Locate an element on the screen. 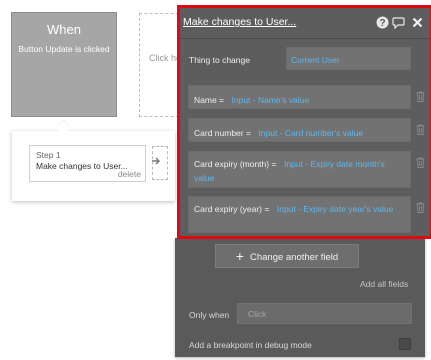  step-delete-link: delete is located at coordinates (129, 174).